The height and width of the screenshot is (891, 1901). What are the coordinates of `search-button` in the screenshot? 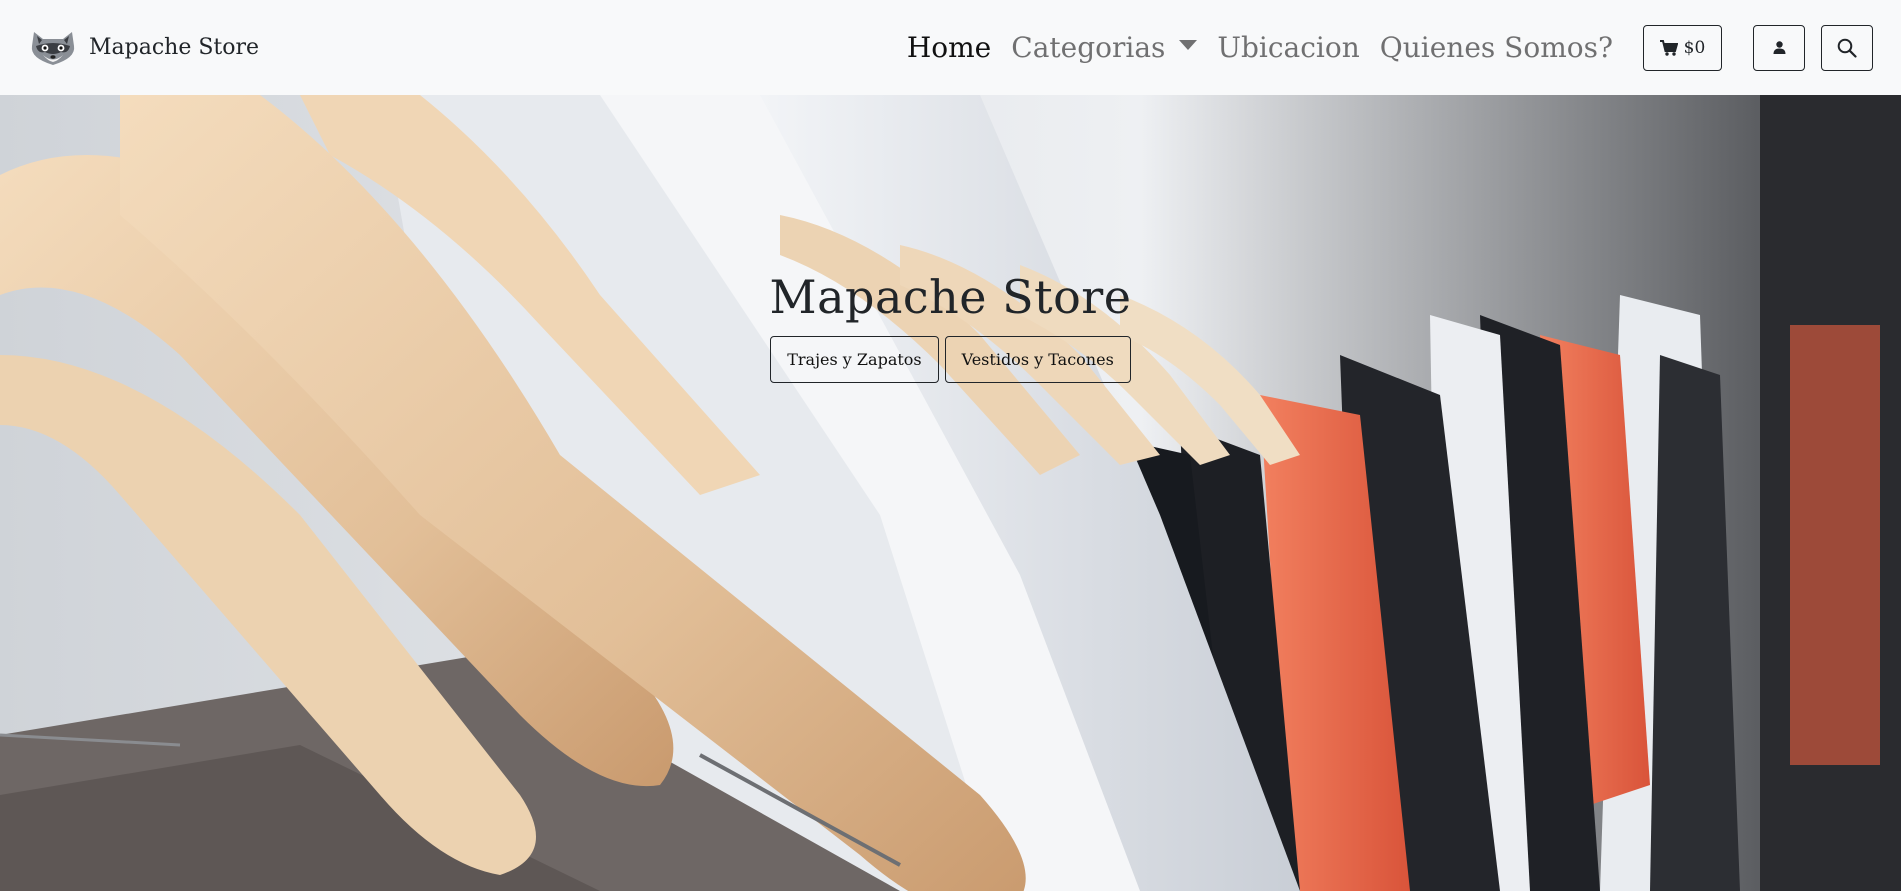 It's located at (1847, 47).